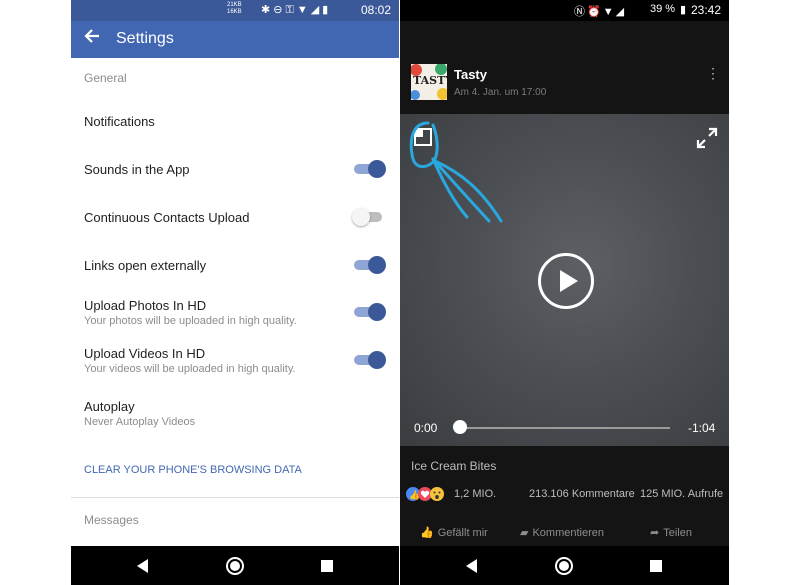 The width and height of the screenshot is (800, 585). I want to click on setting-notifications: Notifications, so click(119, 121).